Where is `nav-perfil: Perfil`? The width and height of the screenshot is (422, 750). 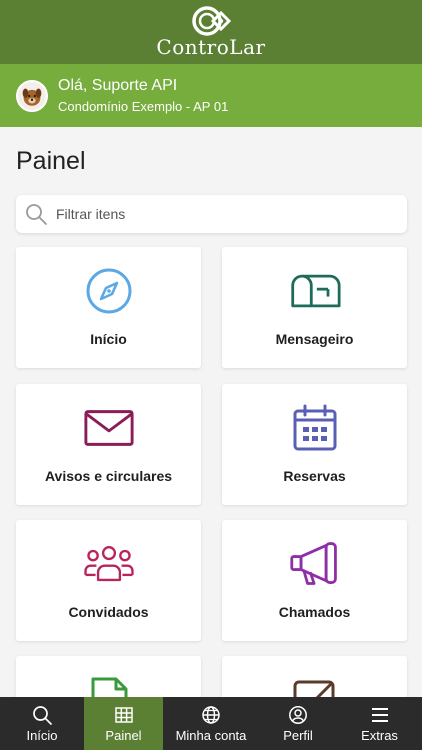 nav-perfil: Perfil is located at coordinates (298, 723).